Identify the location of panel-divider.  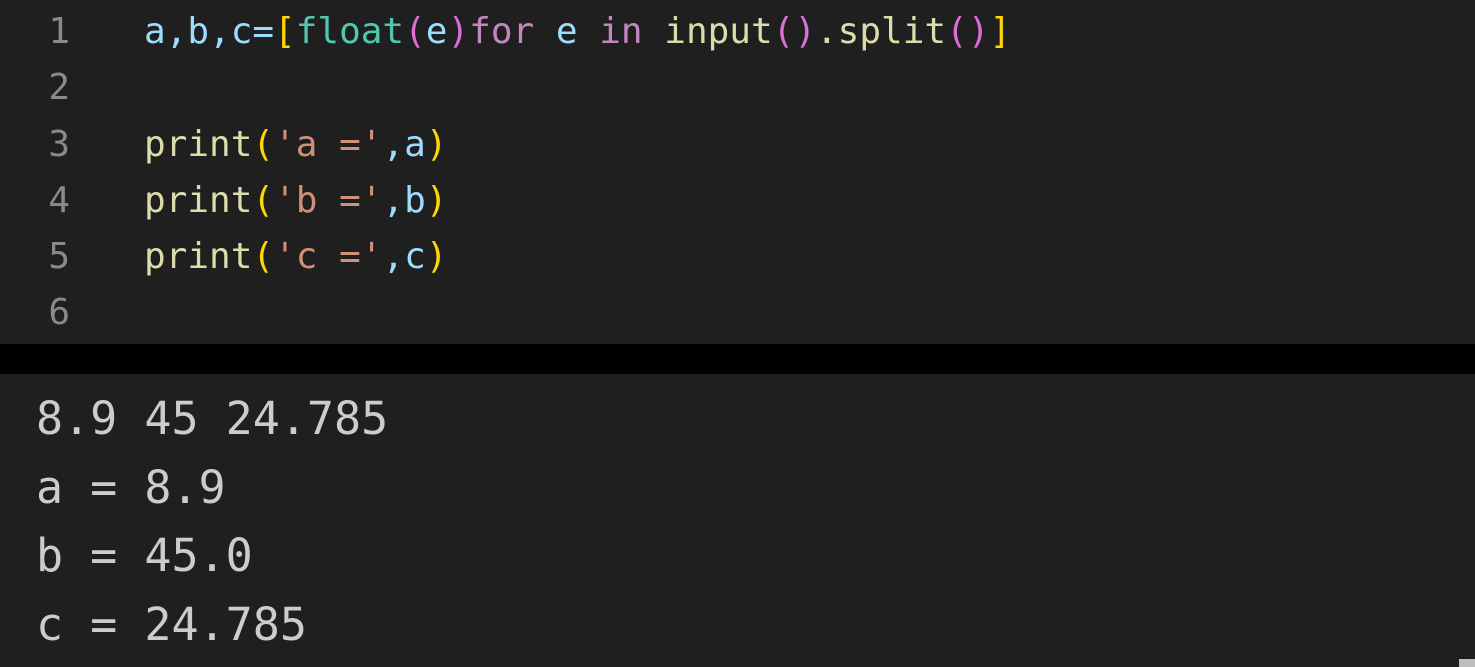
(737, 359).